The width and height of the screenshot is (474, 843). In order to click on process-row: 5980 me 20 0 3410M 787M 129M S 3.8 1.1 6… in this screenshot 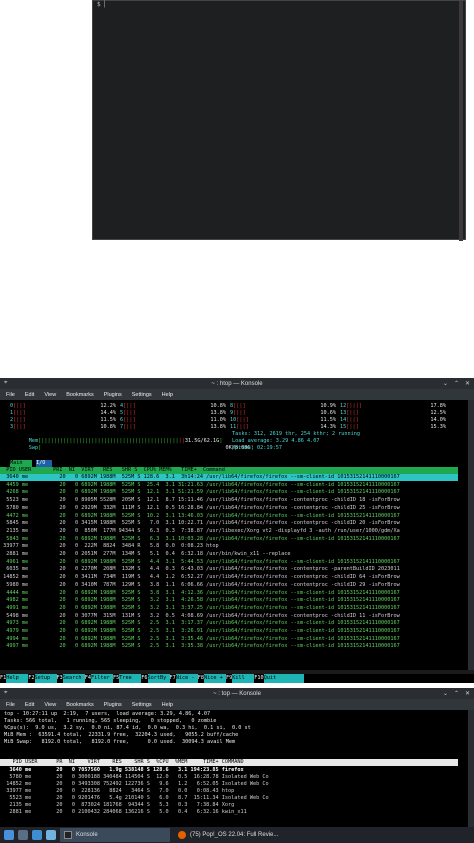, I will do `click(229, 585)`.